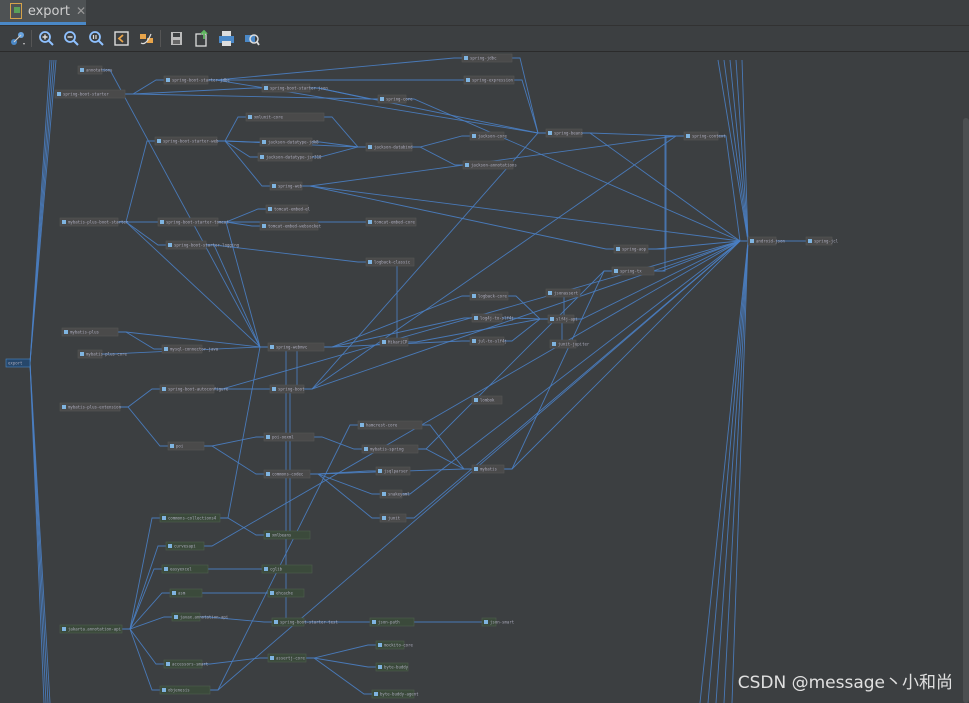 This screenshot has height=703, width=969. What do you see at coordinates (287, 569) in the screenshot?
I see `graph-node: cglib` at bounding box center [287, 569].